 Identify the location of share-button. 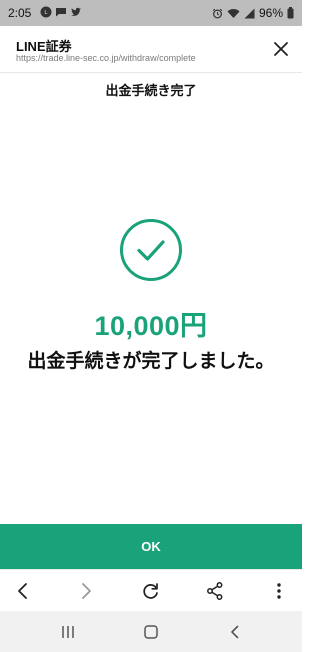
(215, 591).